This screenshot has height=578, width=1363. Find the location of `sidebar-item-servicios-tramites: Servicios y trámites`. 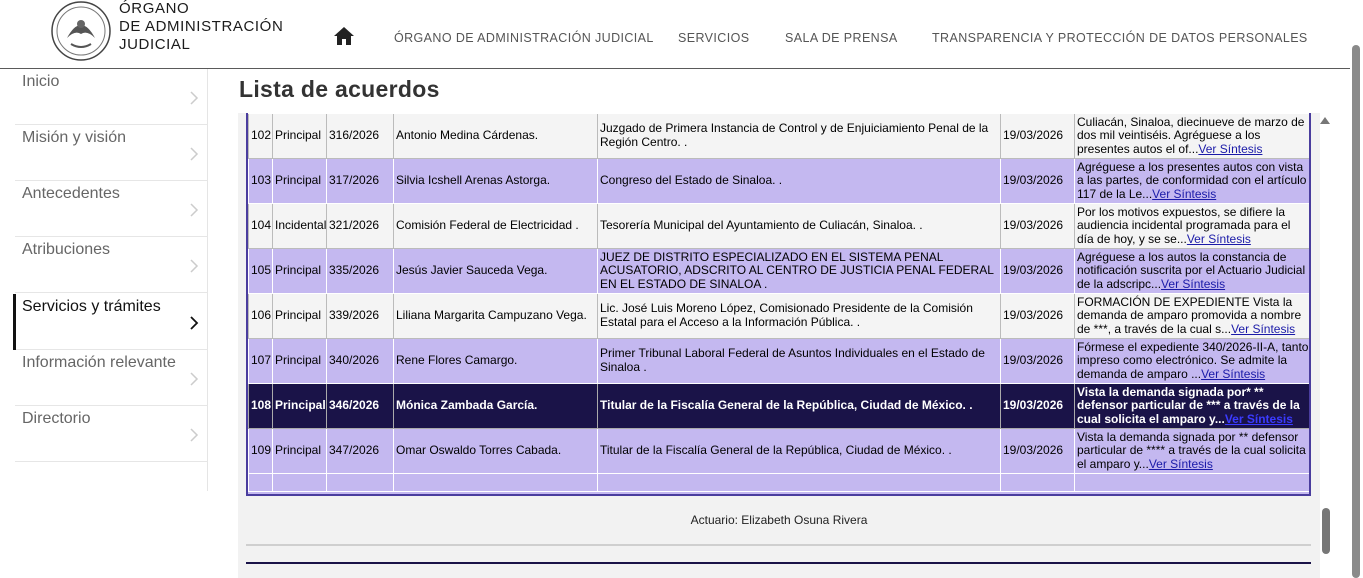

sidebar-item-servicios-tramites: Servicios y trámites is located at coordinates (110, 322).